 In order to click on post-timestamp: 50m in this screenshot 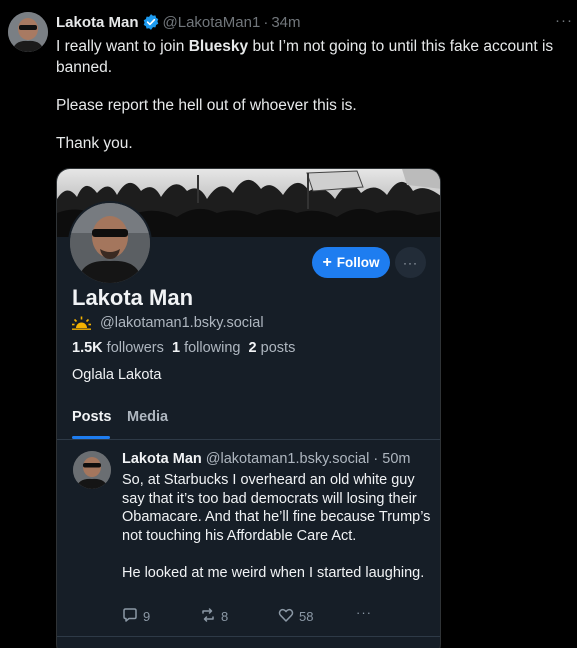, I will do `click(396, 459)`.